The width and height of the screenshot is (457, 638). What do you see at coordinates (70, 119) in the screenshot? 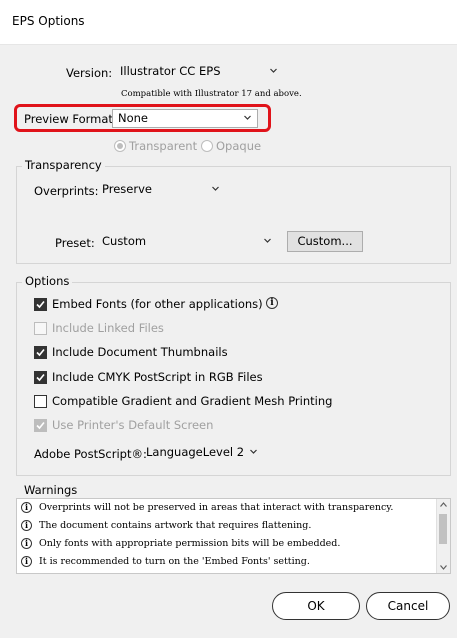
I see `preview-format-label: Preview Format:` at bounding box center [70, 119].